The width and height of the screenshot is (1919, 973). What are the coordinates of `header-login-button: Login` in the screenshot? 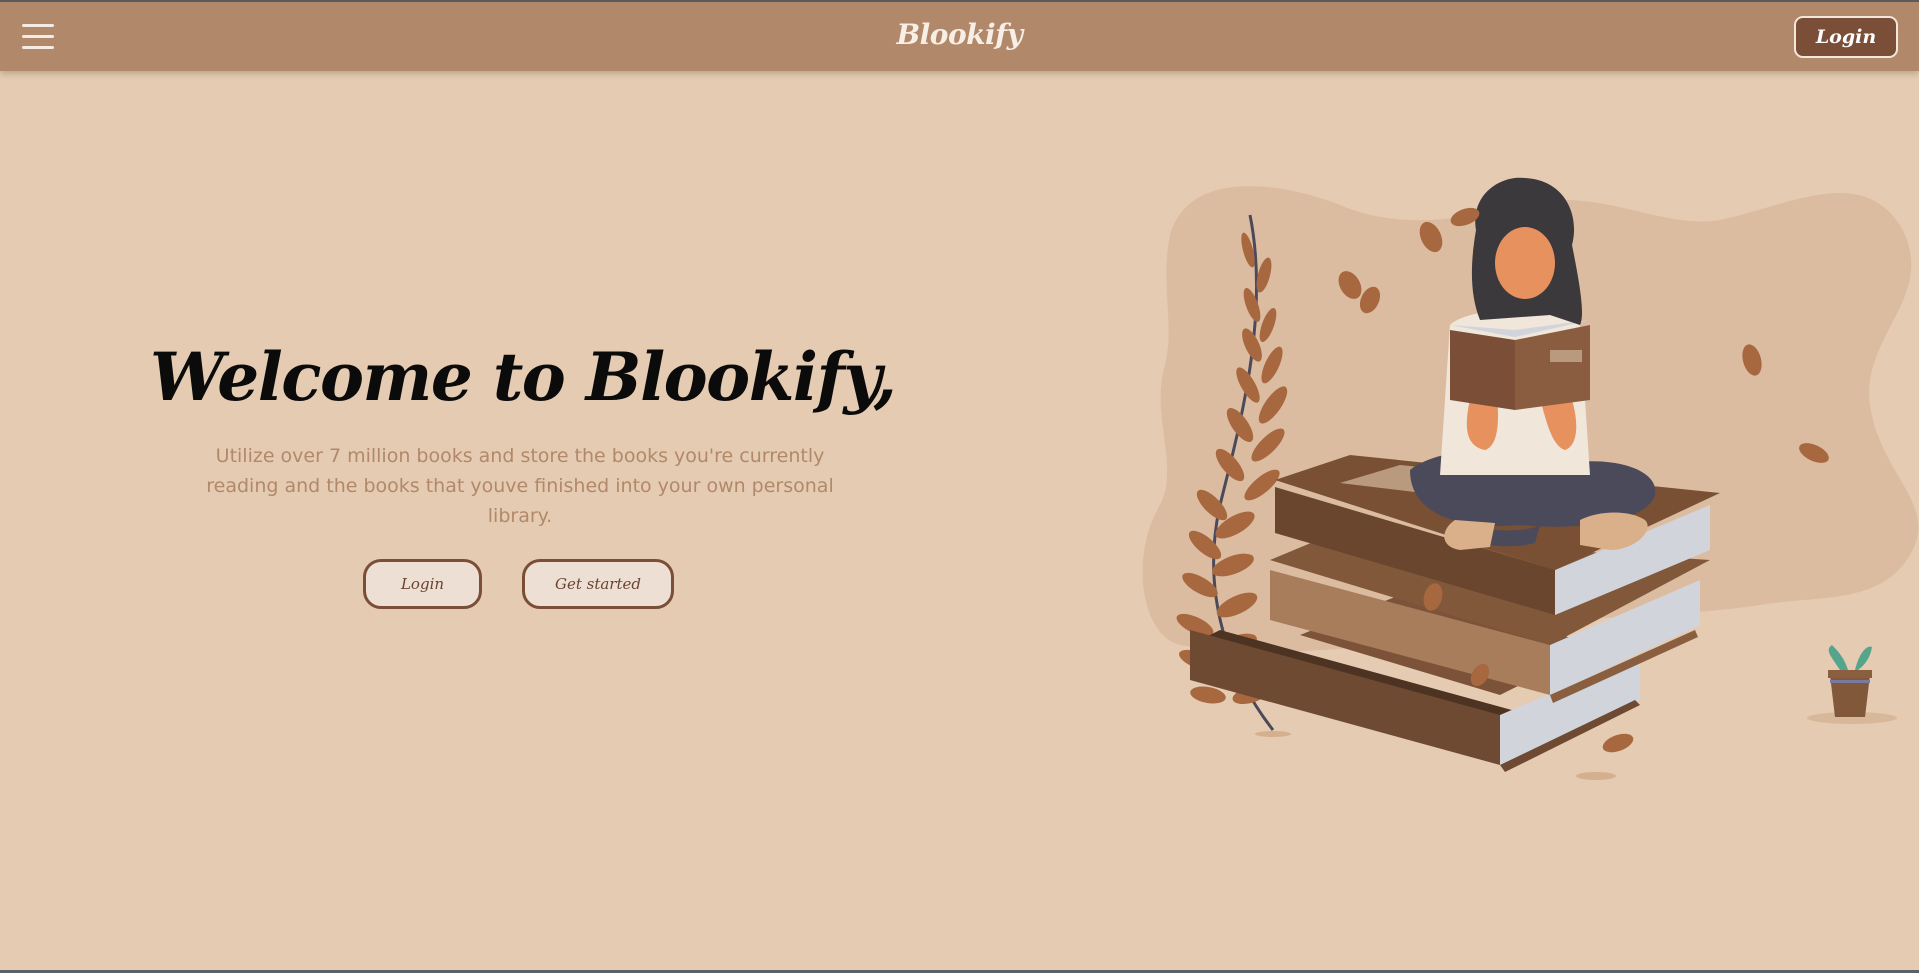 It's located at (1846, 37).